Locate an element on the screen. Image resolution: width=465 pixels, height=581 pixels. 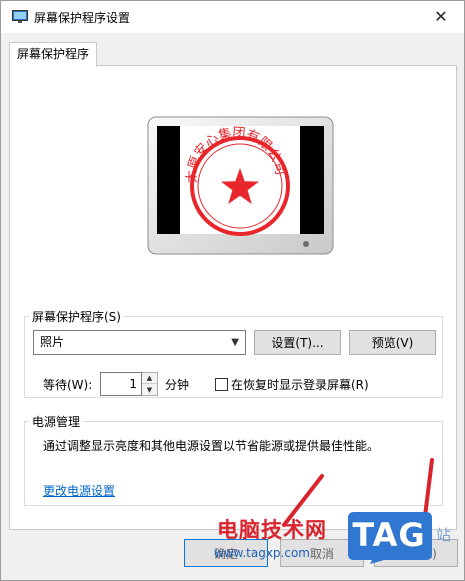
wait-label: 等待(W): is located at coordinates (68, 385).